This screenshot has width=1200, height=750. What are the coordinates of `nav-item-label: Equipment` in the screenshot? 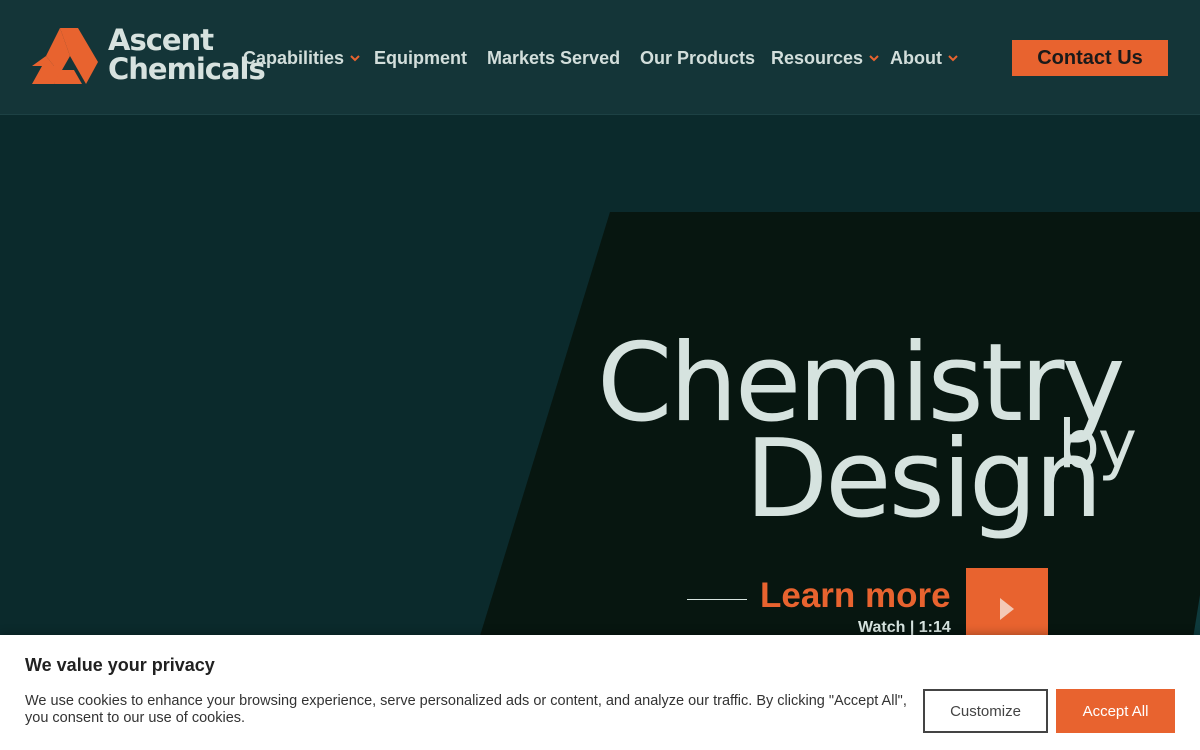 It's located at (420, 57).